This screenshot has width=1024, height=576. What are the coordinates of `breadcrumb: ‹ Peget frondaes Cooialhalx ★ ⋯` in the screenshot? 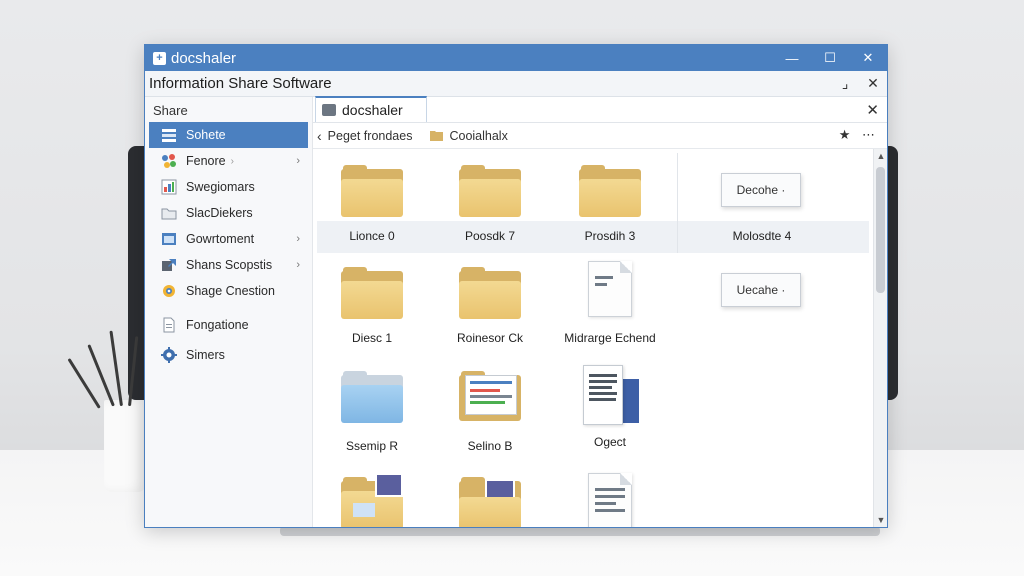 It's located at (600, 136).